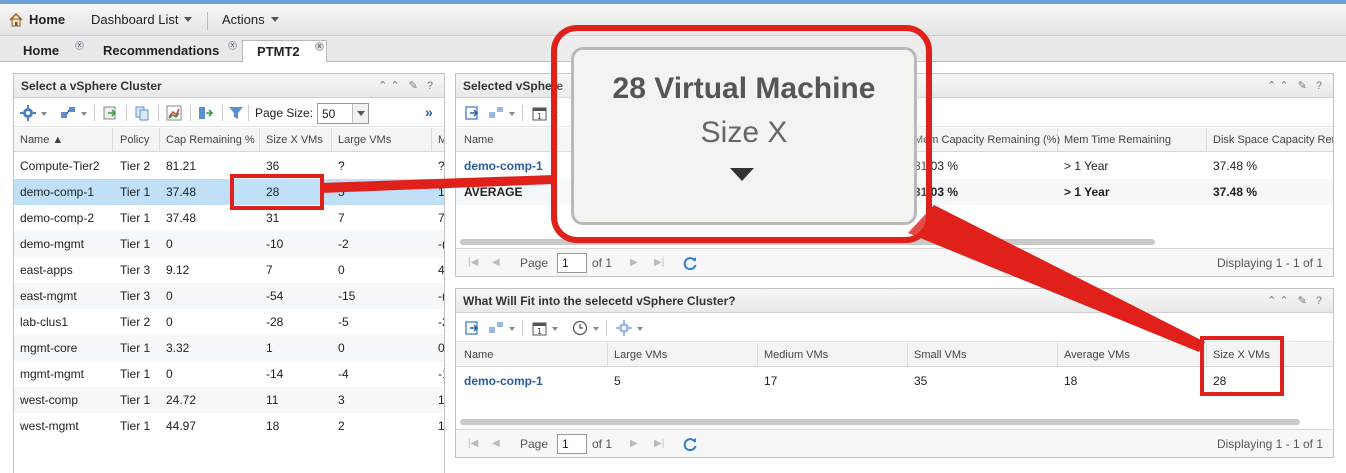 The height and width of the screenshot is (473, 1346). I want to click on annotation-callout: 28 Virtual Machine Size X, so click(741, 134).